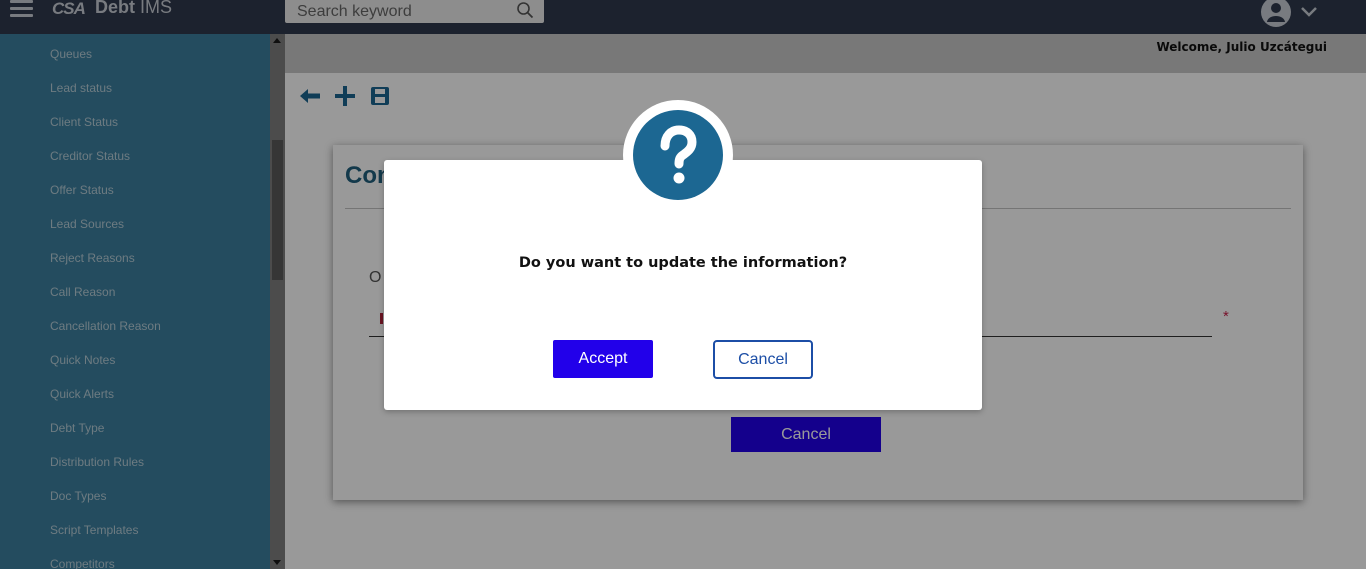 Image resolution: width=1366 pixels, height=569 pixels. Describe the element at coordinates (683, 263) in the screenshot. I see `dialog-message: Do you want to update the information?` at that location.